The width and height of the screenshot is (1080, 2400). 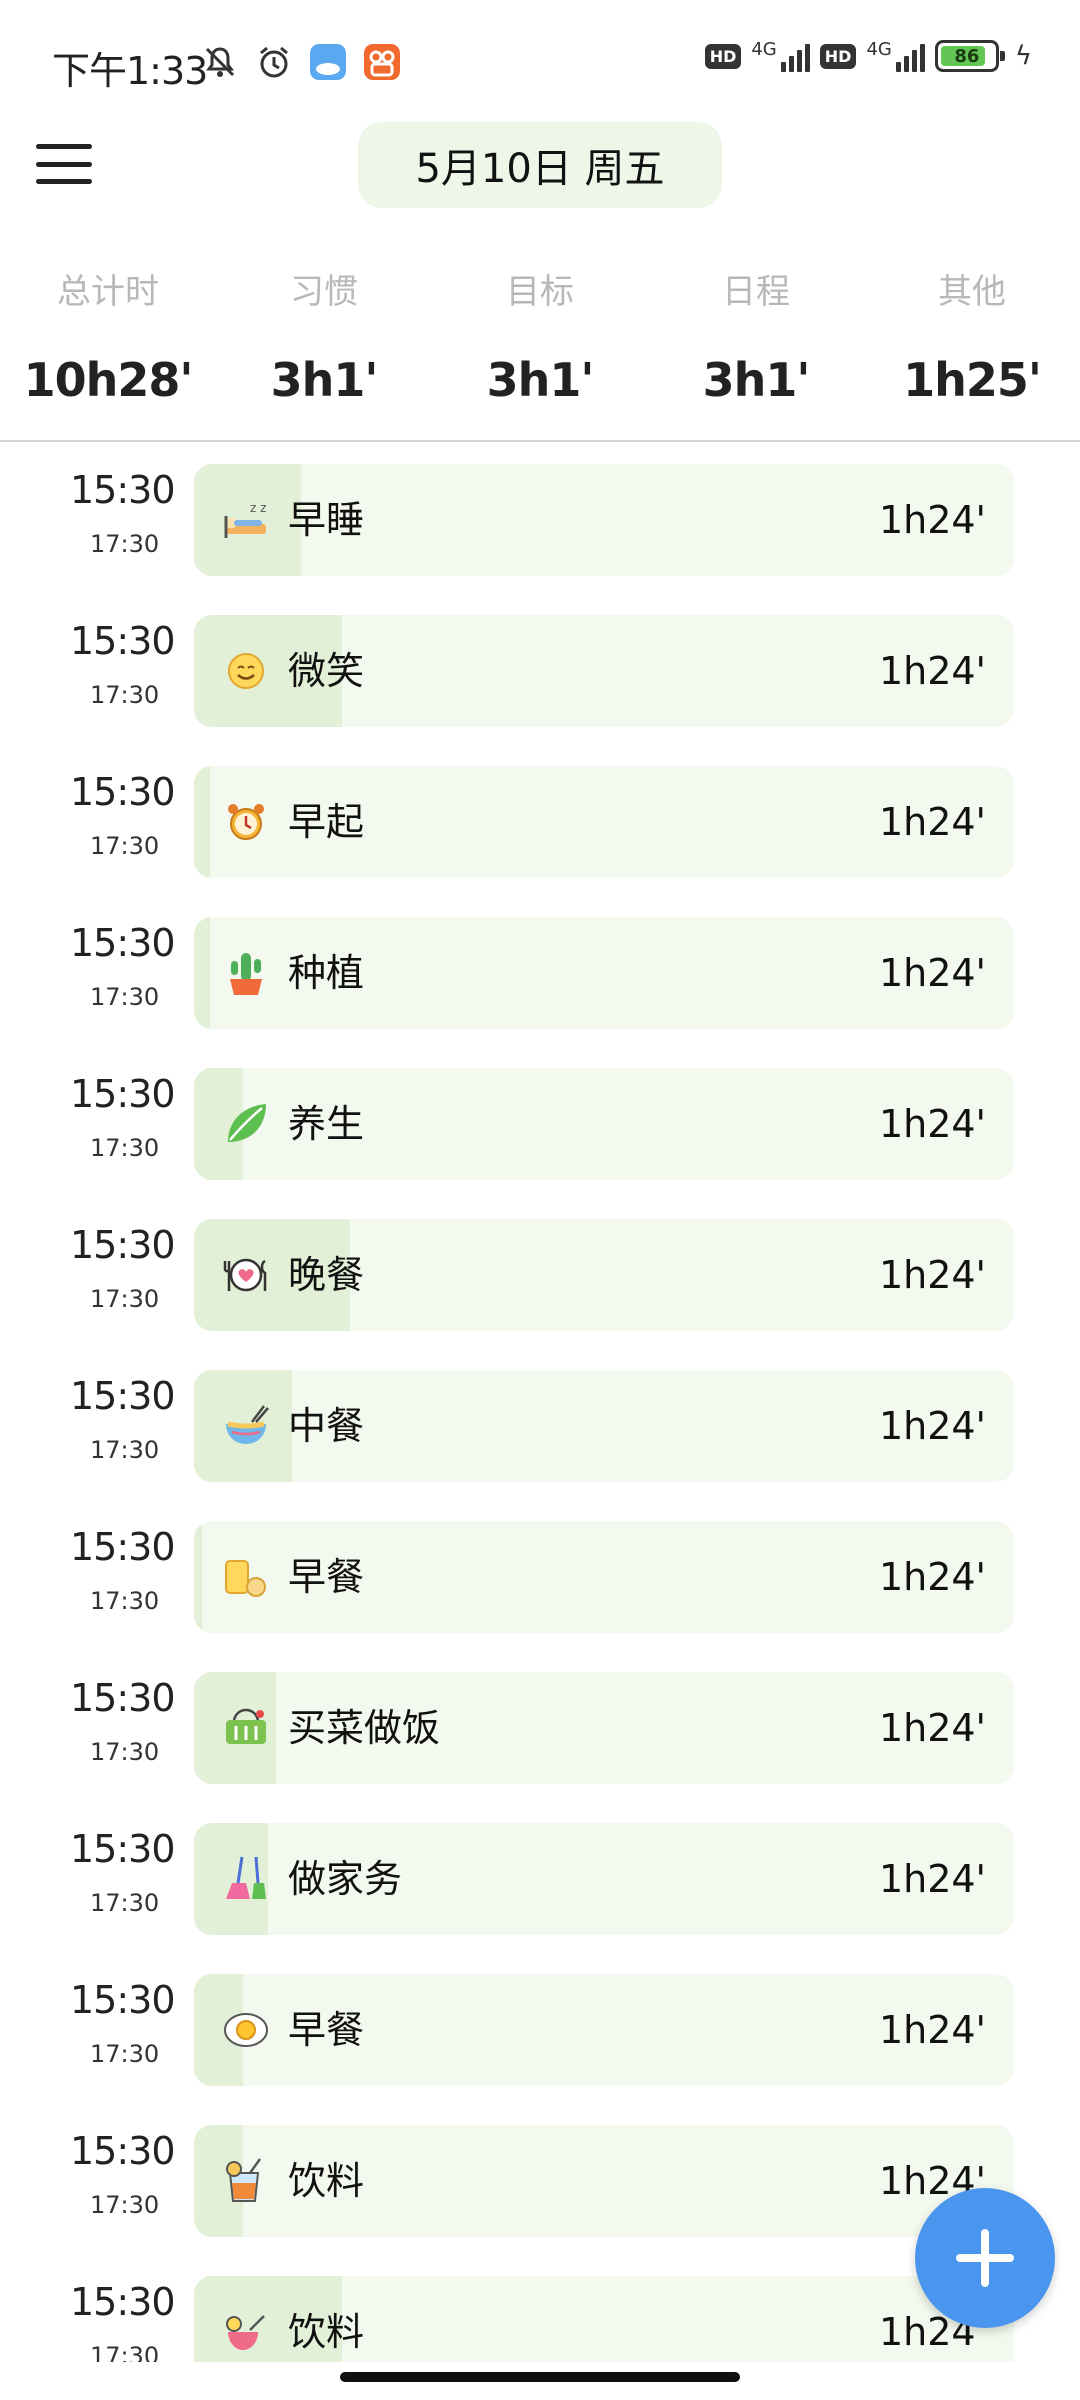 What do you see at coordinates (756, 348) in the screenshot?
I see `stat-schedule: 日程 3h1'` at bounding box center [756, 348].